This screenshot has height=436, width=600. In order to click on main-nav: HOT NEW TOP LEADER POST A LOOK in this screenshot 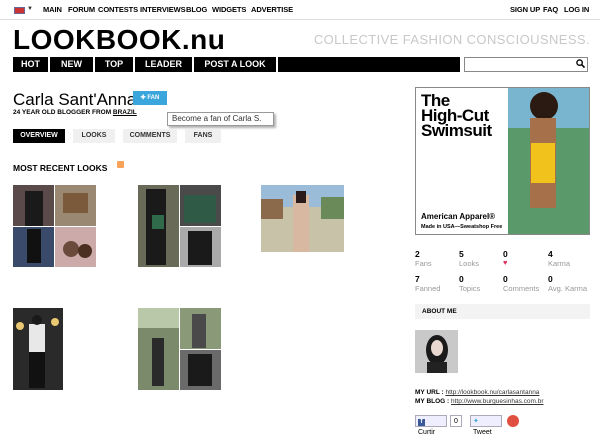, I will do `click(236, 64)`.